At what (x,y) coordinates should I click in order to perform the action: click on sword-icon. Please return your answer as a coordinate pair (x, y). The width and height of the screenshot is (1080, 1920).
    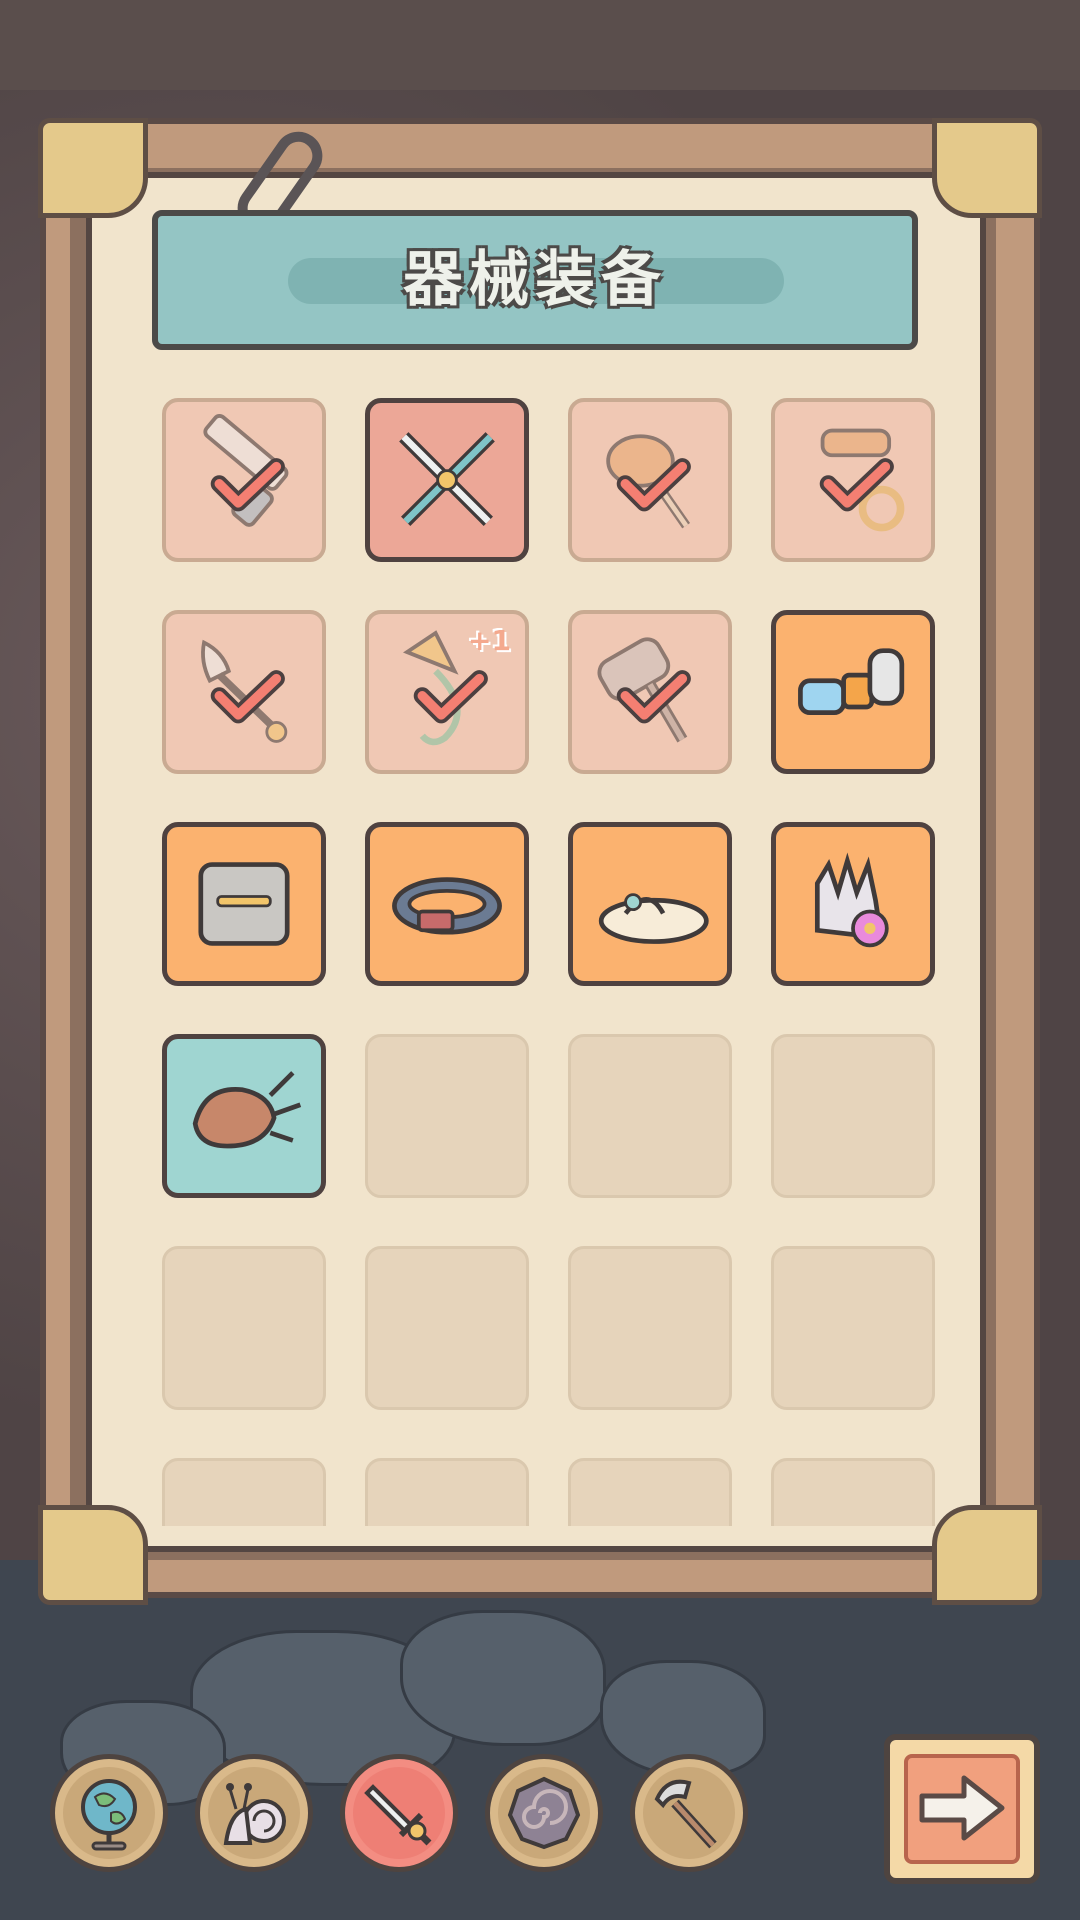
    Looking at the image, I should click on (398, 1815).